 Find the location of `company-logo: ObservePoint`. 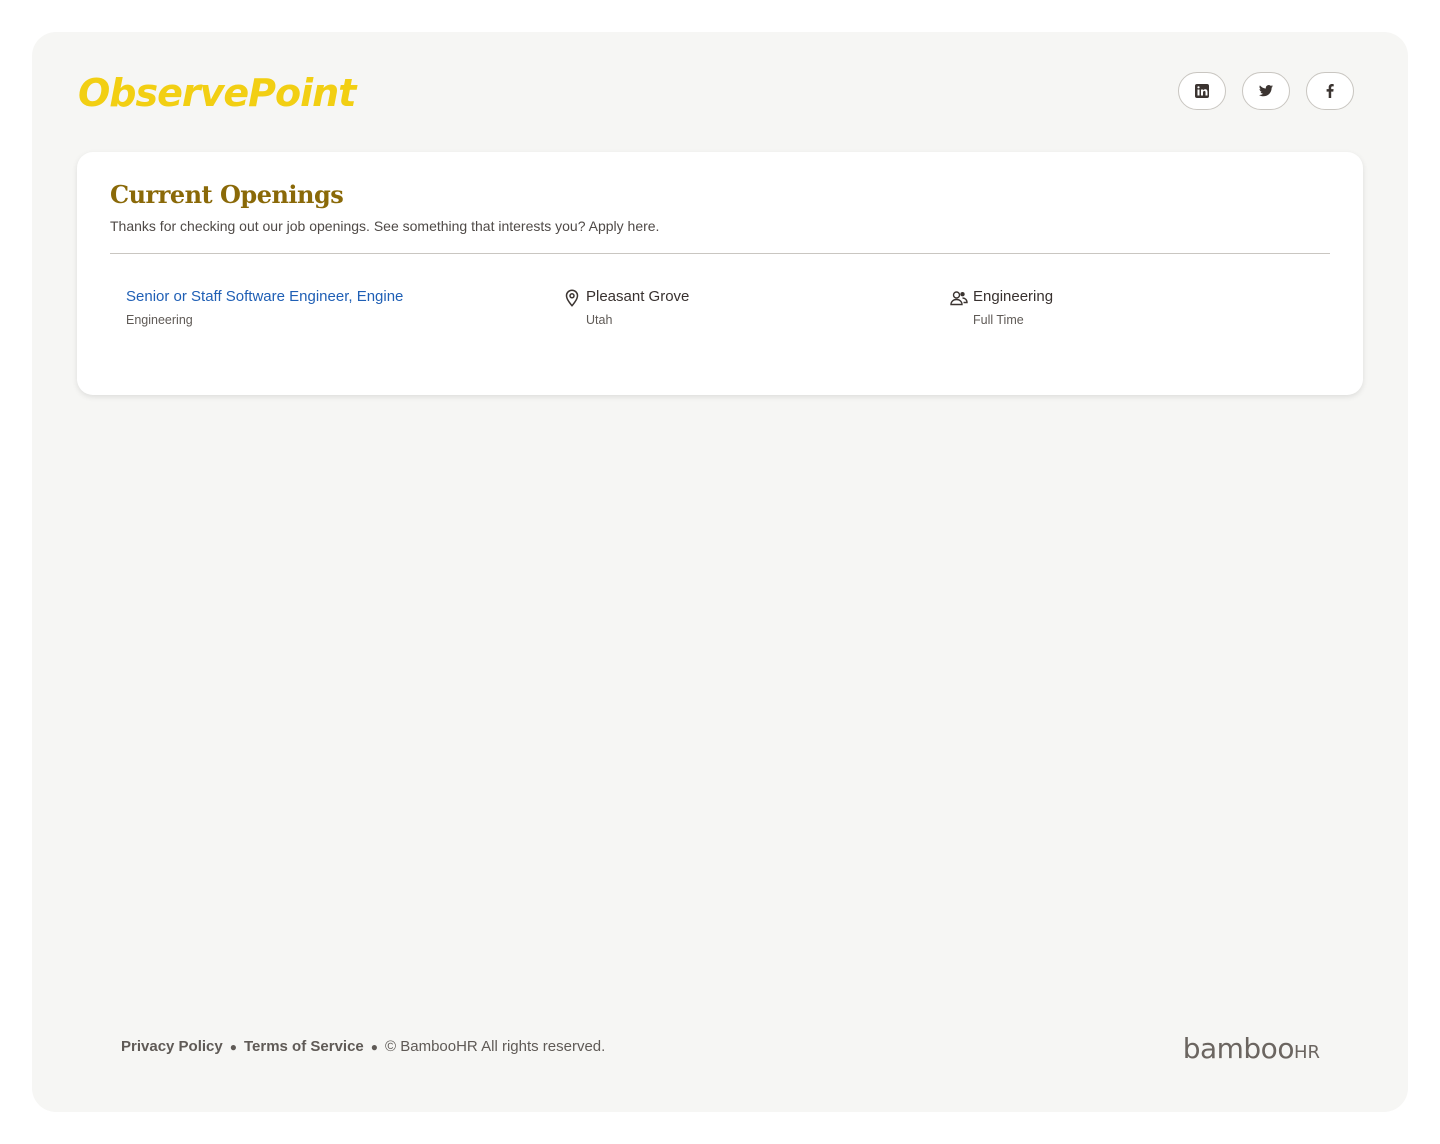

company-logo: ObservePoint is located at coordinates (217, 93).